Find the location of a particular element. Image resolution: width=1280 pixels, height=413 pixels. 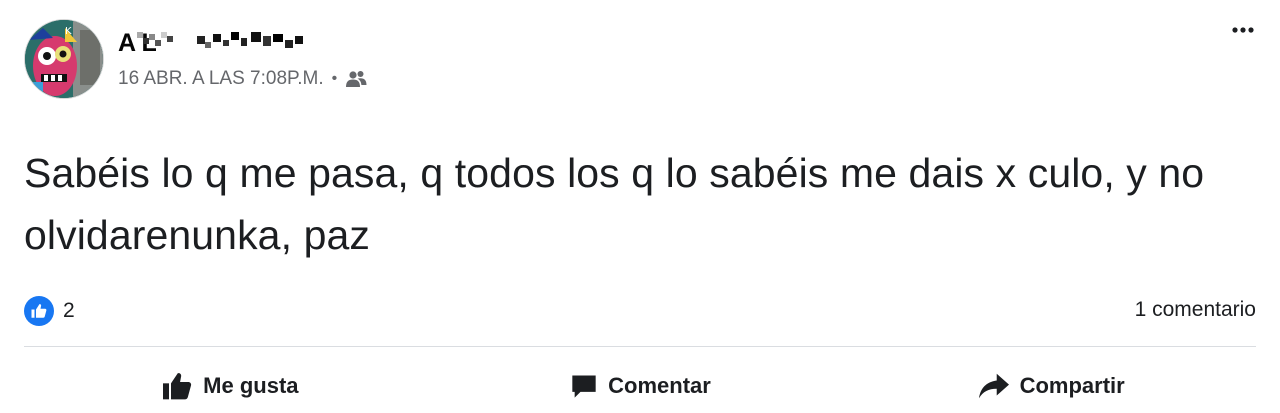

reaction-count: 2 is located at coordinates (69, 310).